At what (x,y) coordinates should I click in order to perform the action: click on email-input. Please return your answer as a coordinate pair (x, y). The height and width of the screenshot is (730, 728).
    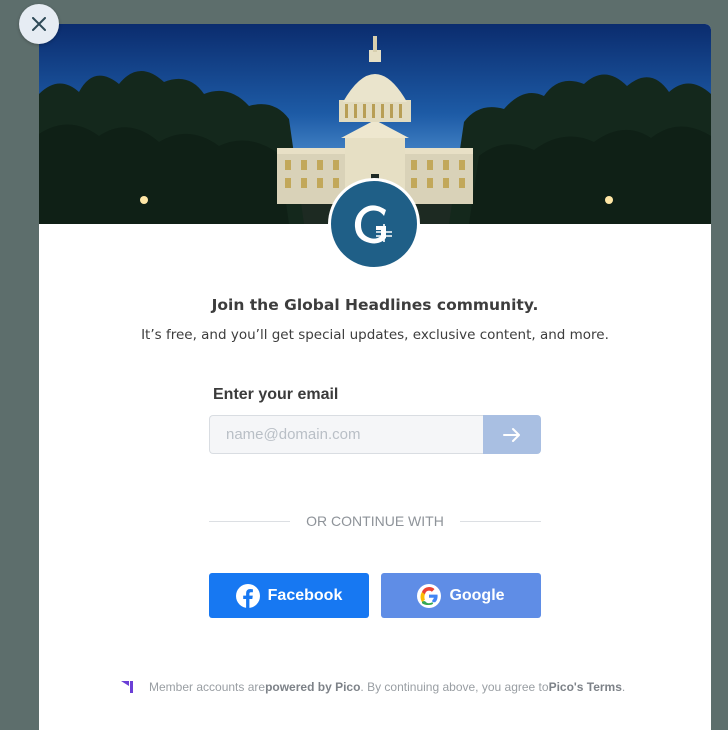
    Looking at the image, I should click on (346, 434).